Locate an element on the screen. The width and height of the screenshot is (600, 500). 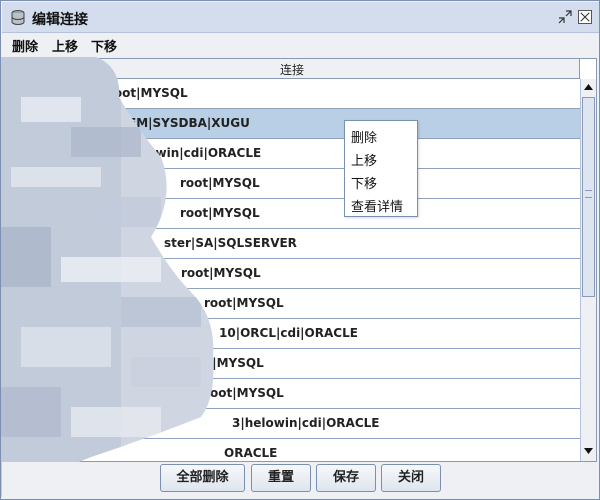
row-text: ster|SA|SQLSERVER is located at coordinates (230, 243).